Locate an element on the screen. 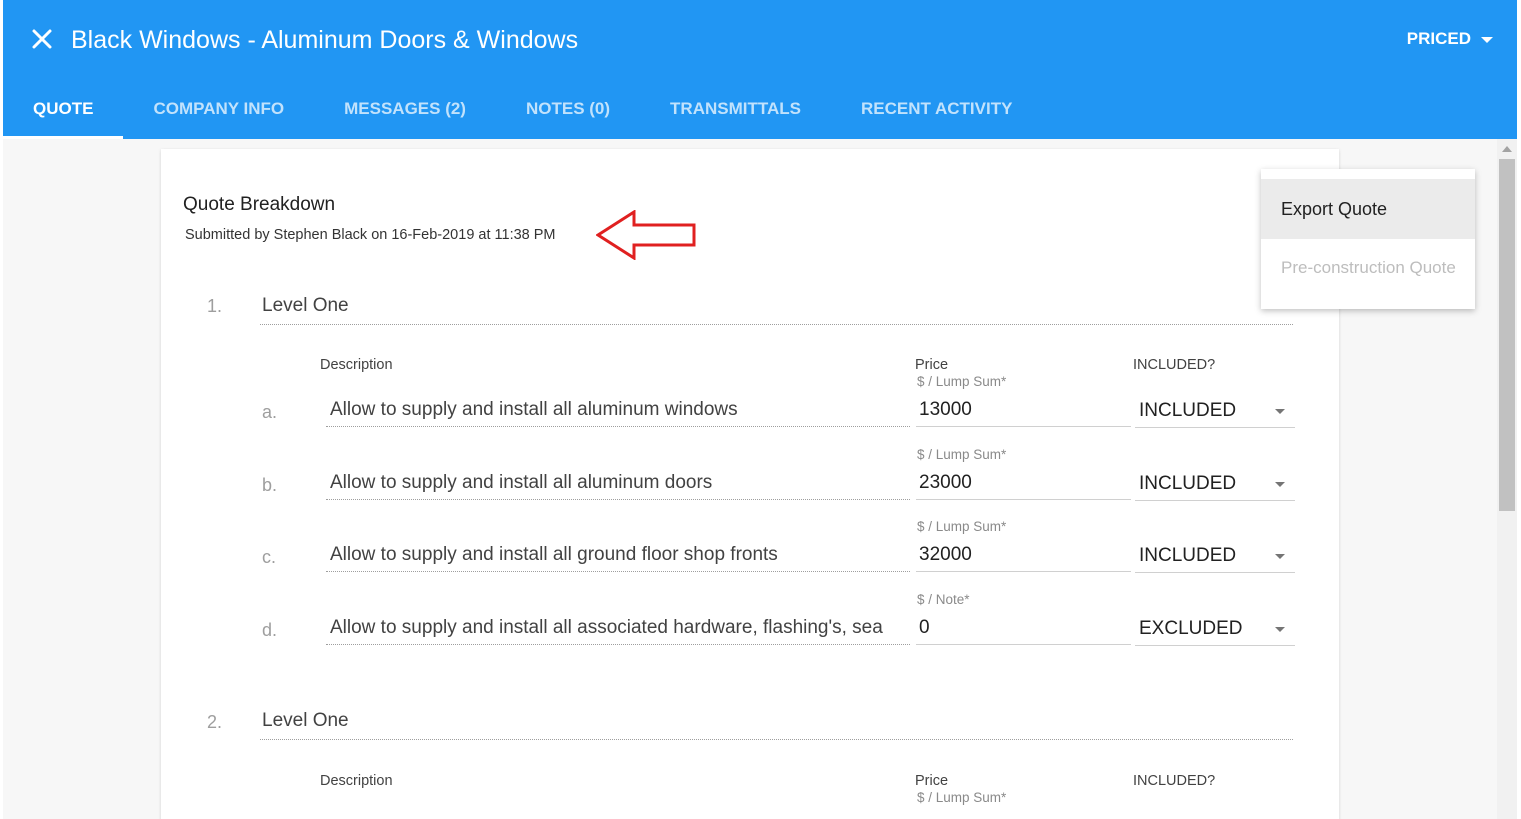 Image resolution: width=1521 pixels, height=819 pixels. status-dropdown: PRICED is located at coordinates (1450, 39).